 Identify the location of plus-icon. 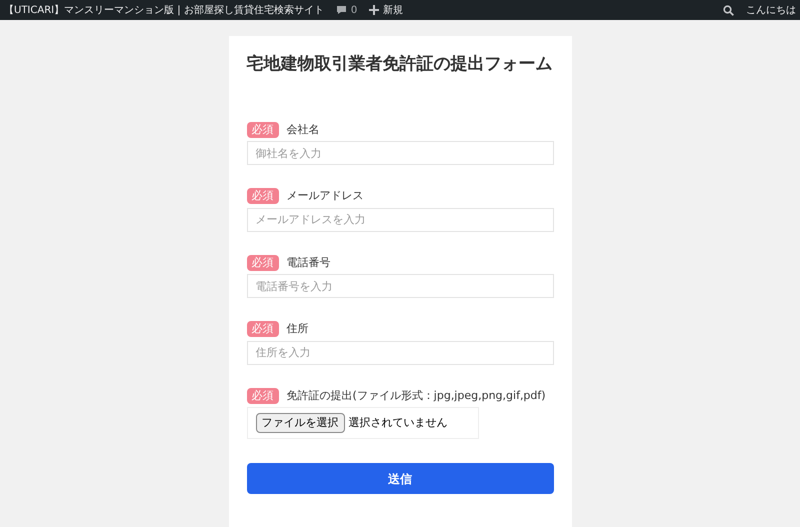
(374, 10).